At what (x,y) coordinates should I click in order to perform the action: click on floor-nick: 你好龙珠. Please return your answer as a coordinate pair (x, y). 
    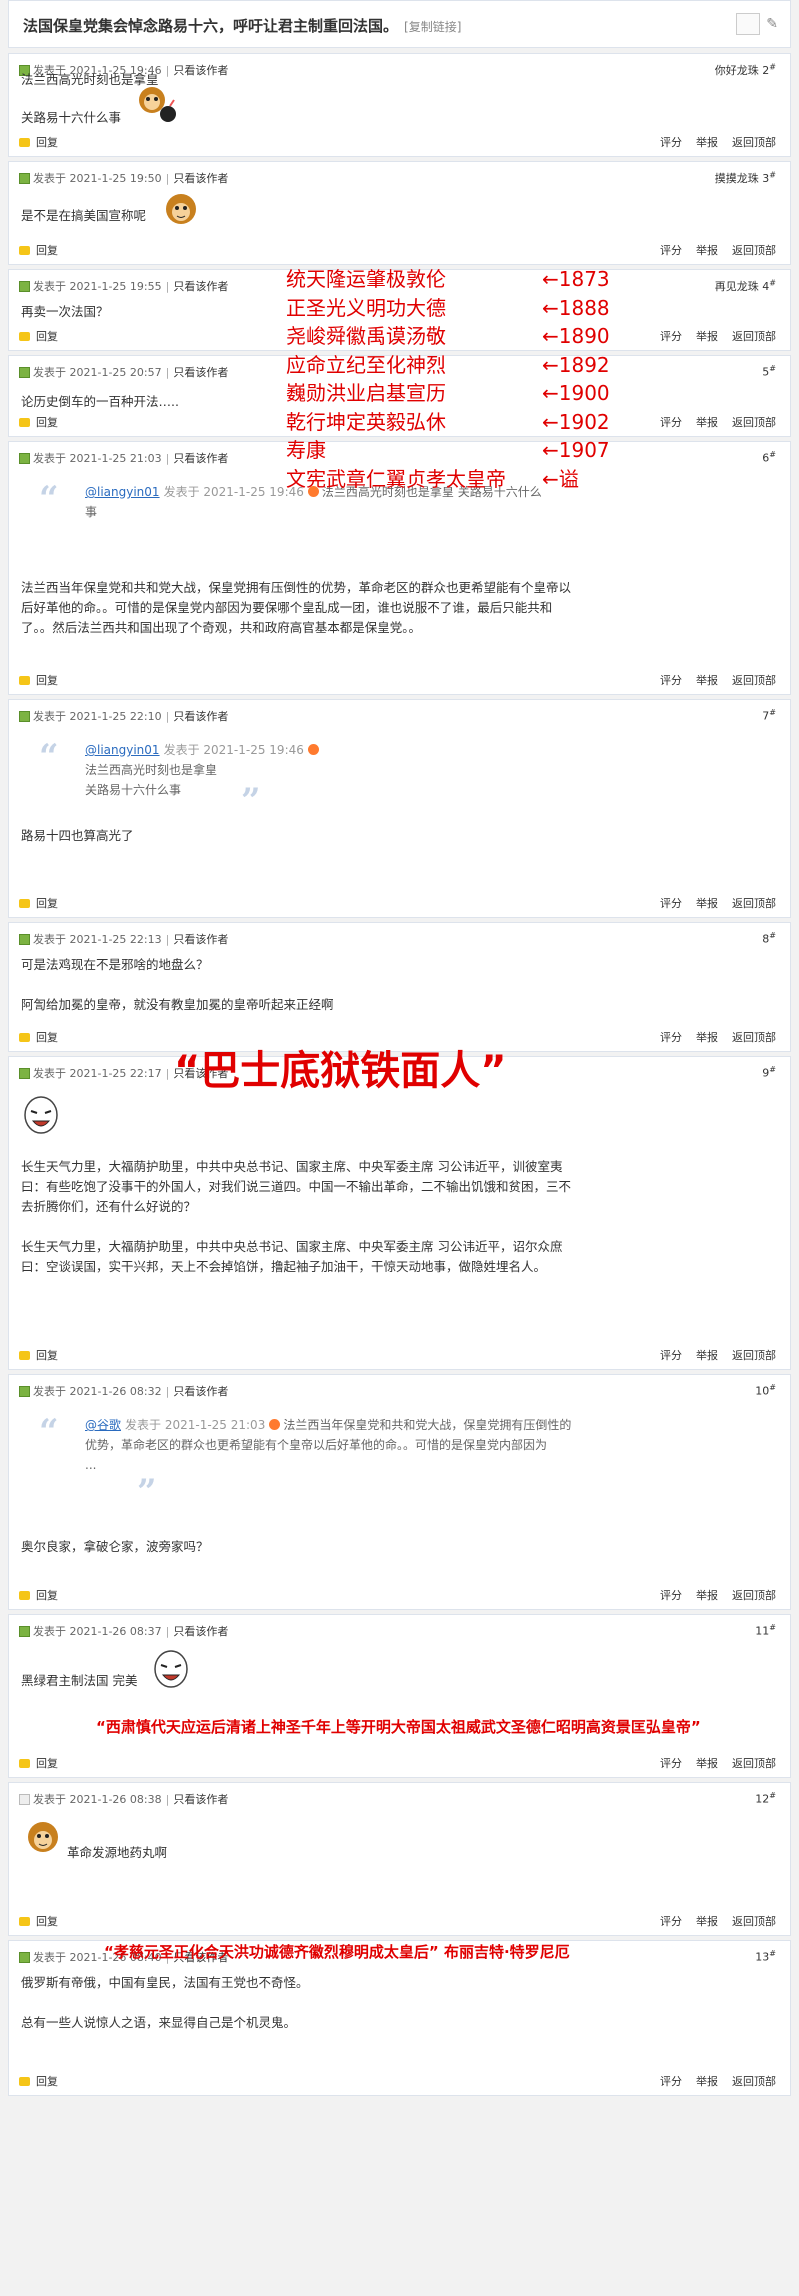
    Looking at the image, I should click on (736, 70).